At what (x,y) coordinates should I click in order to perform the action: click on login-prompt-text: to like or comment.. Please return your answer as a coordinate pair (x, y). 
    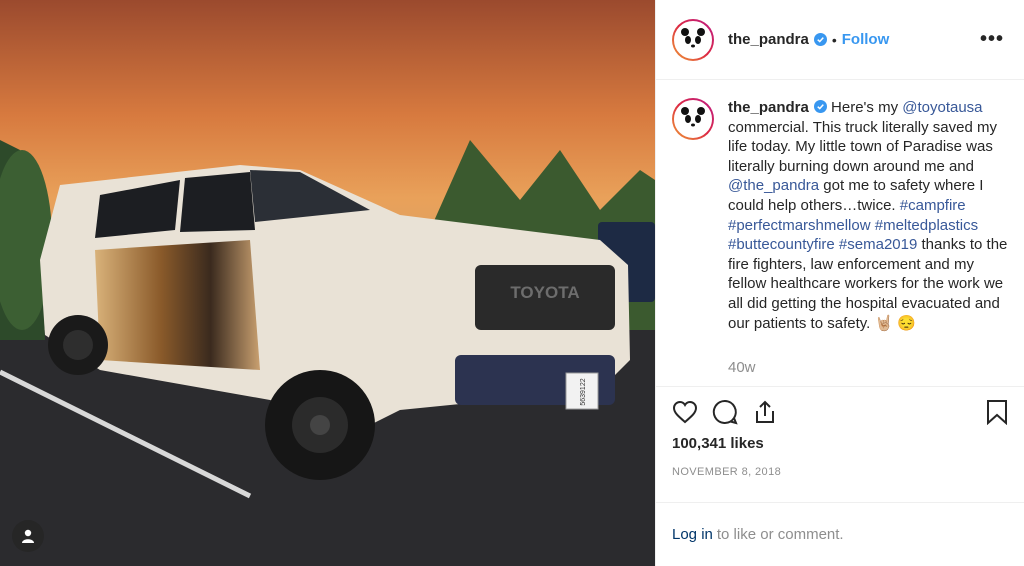
    Looking at the image, I should click on (780, 534).